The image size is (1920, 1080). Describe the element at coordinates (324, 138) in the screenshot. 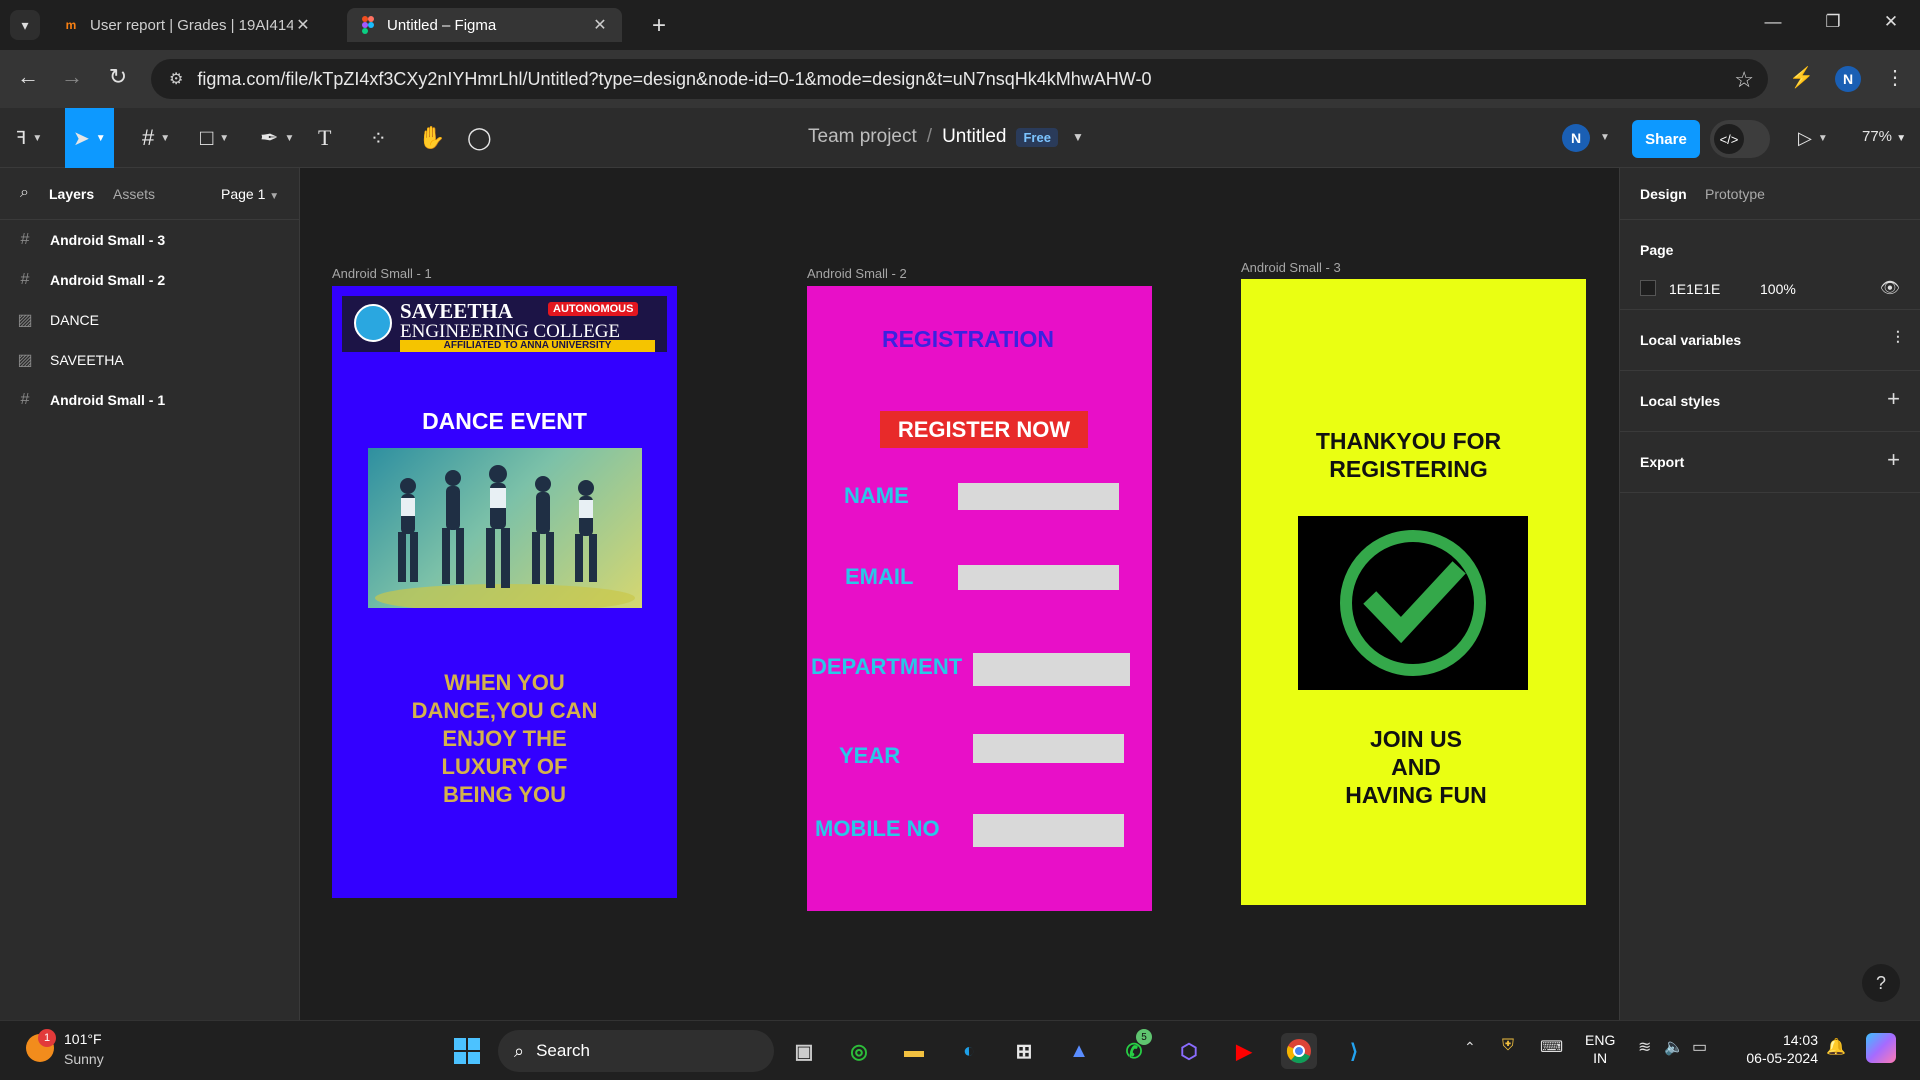

I see `text-tool-button: T` at that location.